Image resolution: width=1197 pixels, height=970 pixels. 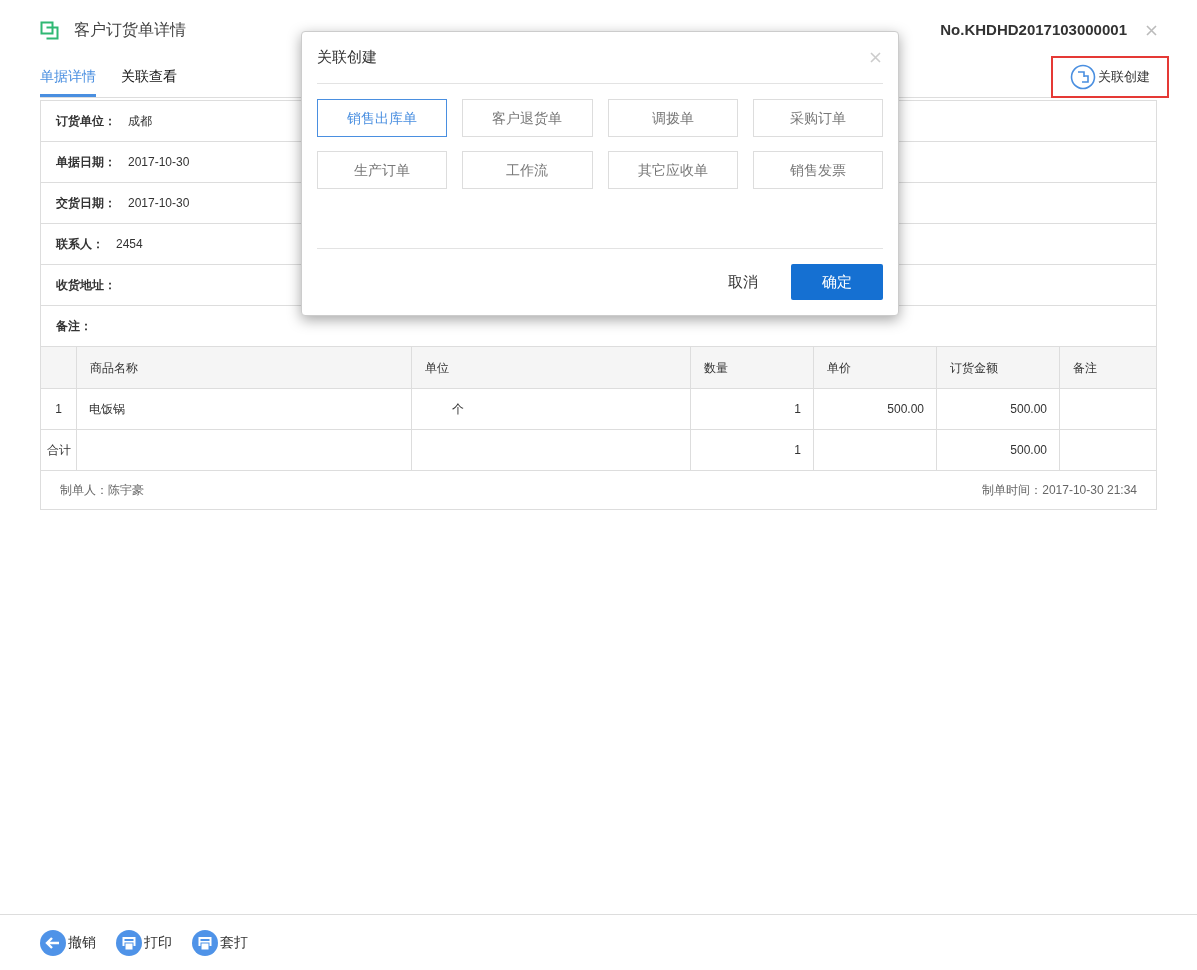 I want to click on option-button: 工作流, so click(x=527, y=170).